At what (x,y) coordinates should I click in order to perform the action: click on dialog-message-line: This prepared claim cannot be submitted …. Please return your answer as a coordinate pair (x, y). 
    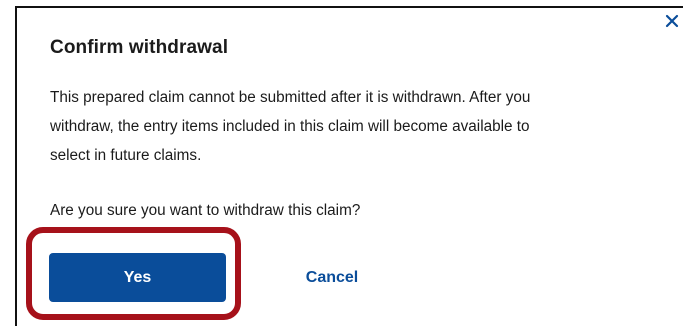
    Looking at the image, I should click on (290, 97).